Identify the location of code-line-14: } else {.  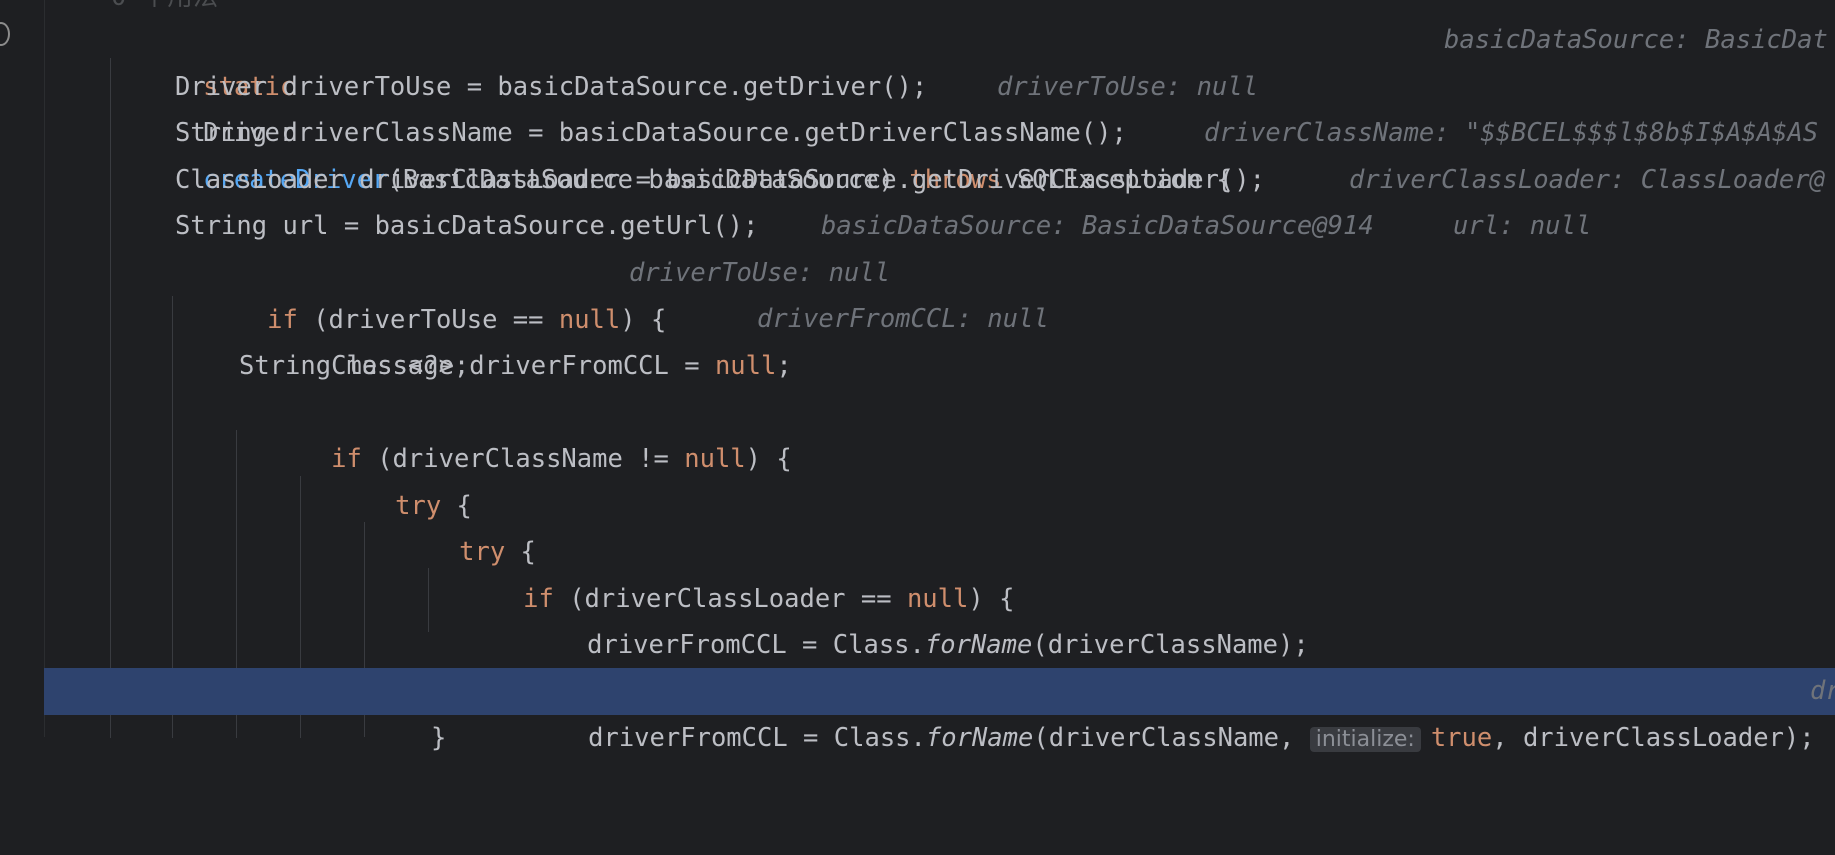
(917, 664).